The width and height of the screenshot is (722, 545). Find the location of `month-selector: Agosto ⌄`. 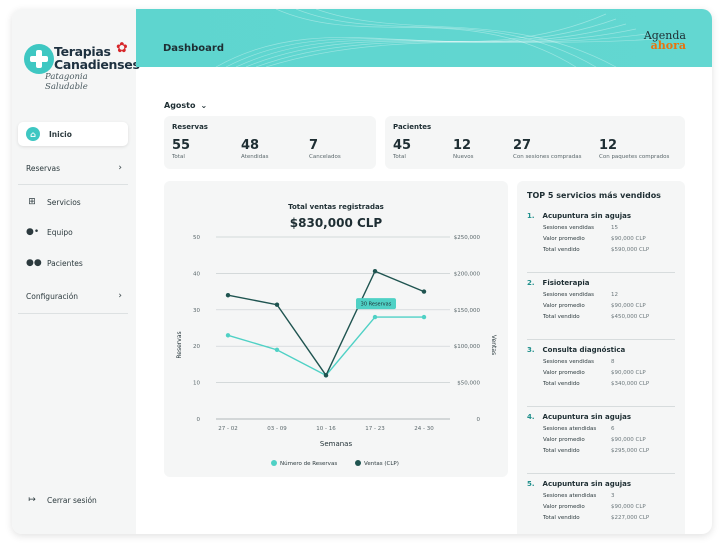

month-selector: Agosto ⌄ is located at coordinates (185, 105).